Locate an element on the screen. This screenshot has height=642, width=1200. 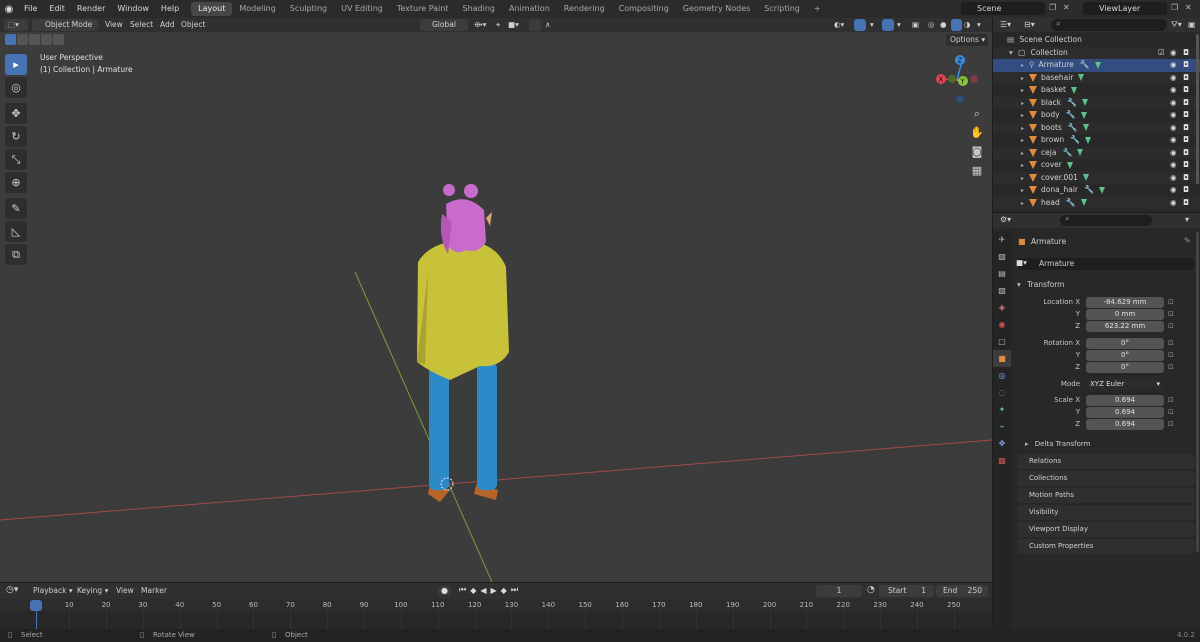
location-x-lock-icon: ⊡ is located at coordinates (1171, 302).